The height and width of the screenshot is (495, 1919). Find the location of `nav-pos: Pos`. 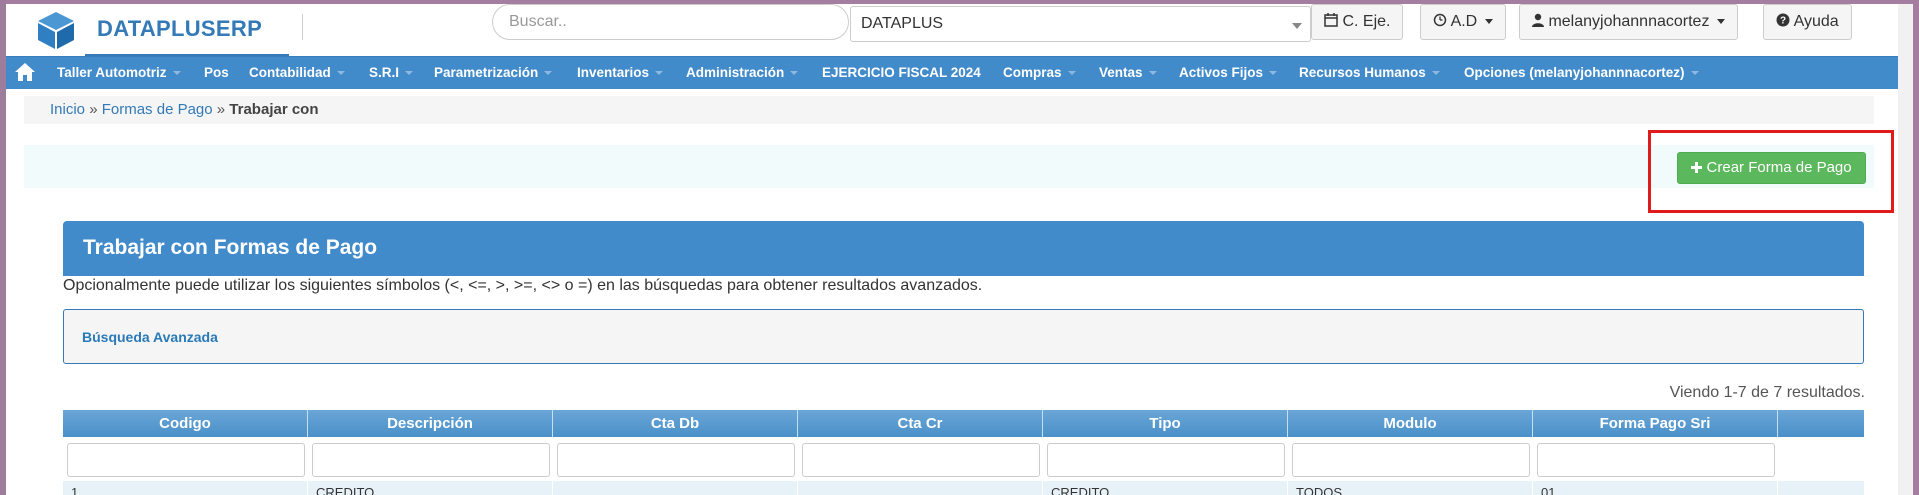

nav-pos: Pos is located at coordinates (216, 72).